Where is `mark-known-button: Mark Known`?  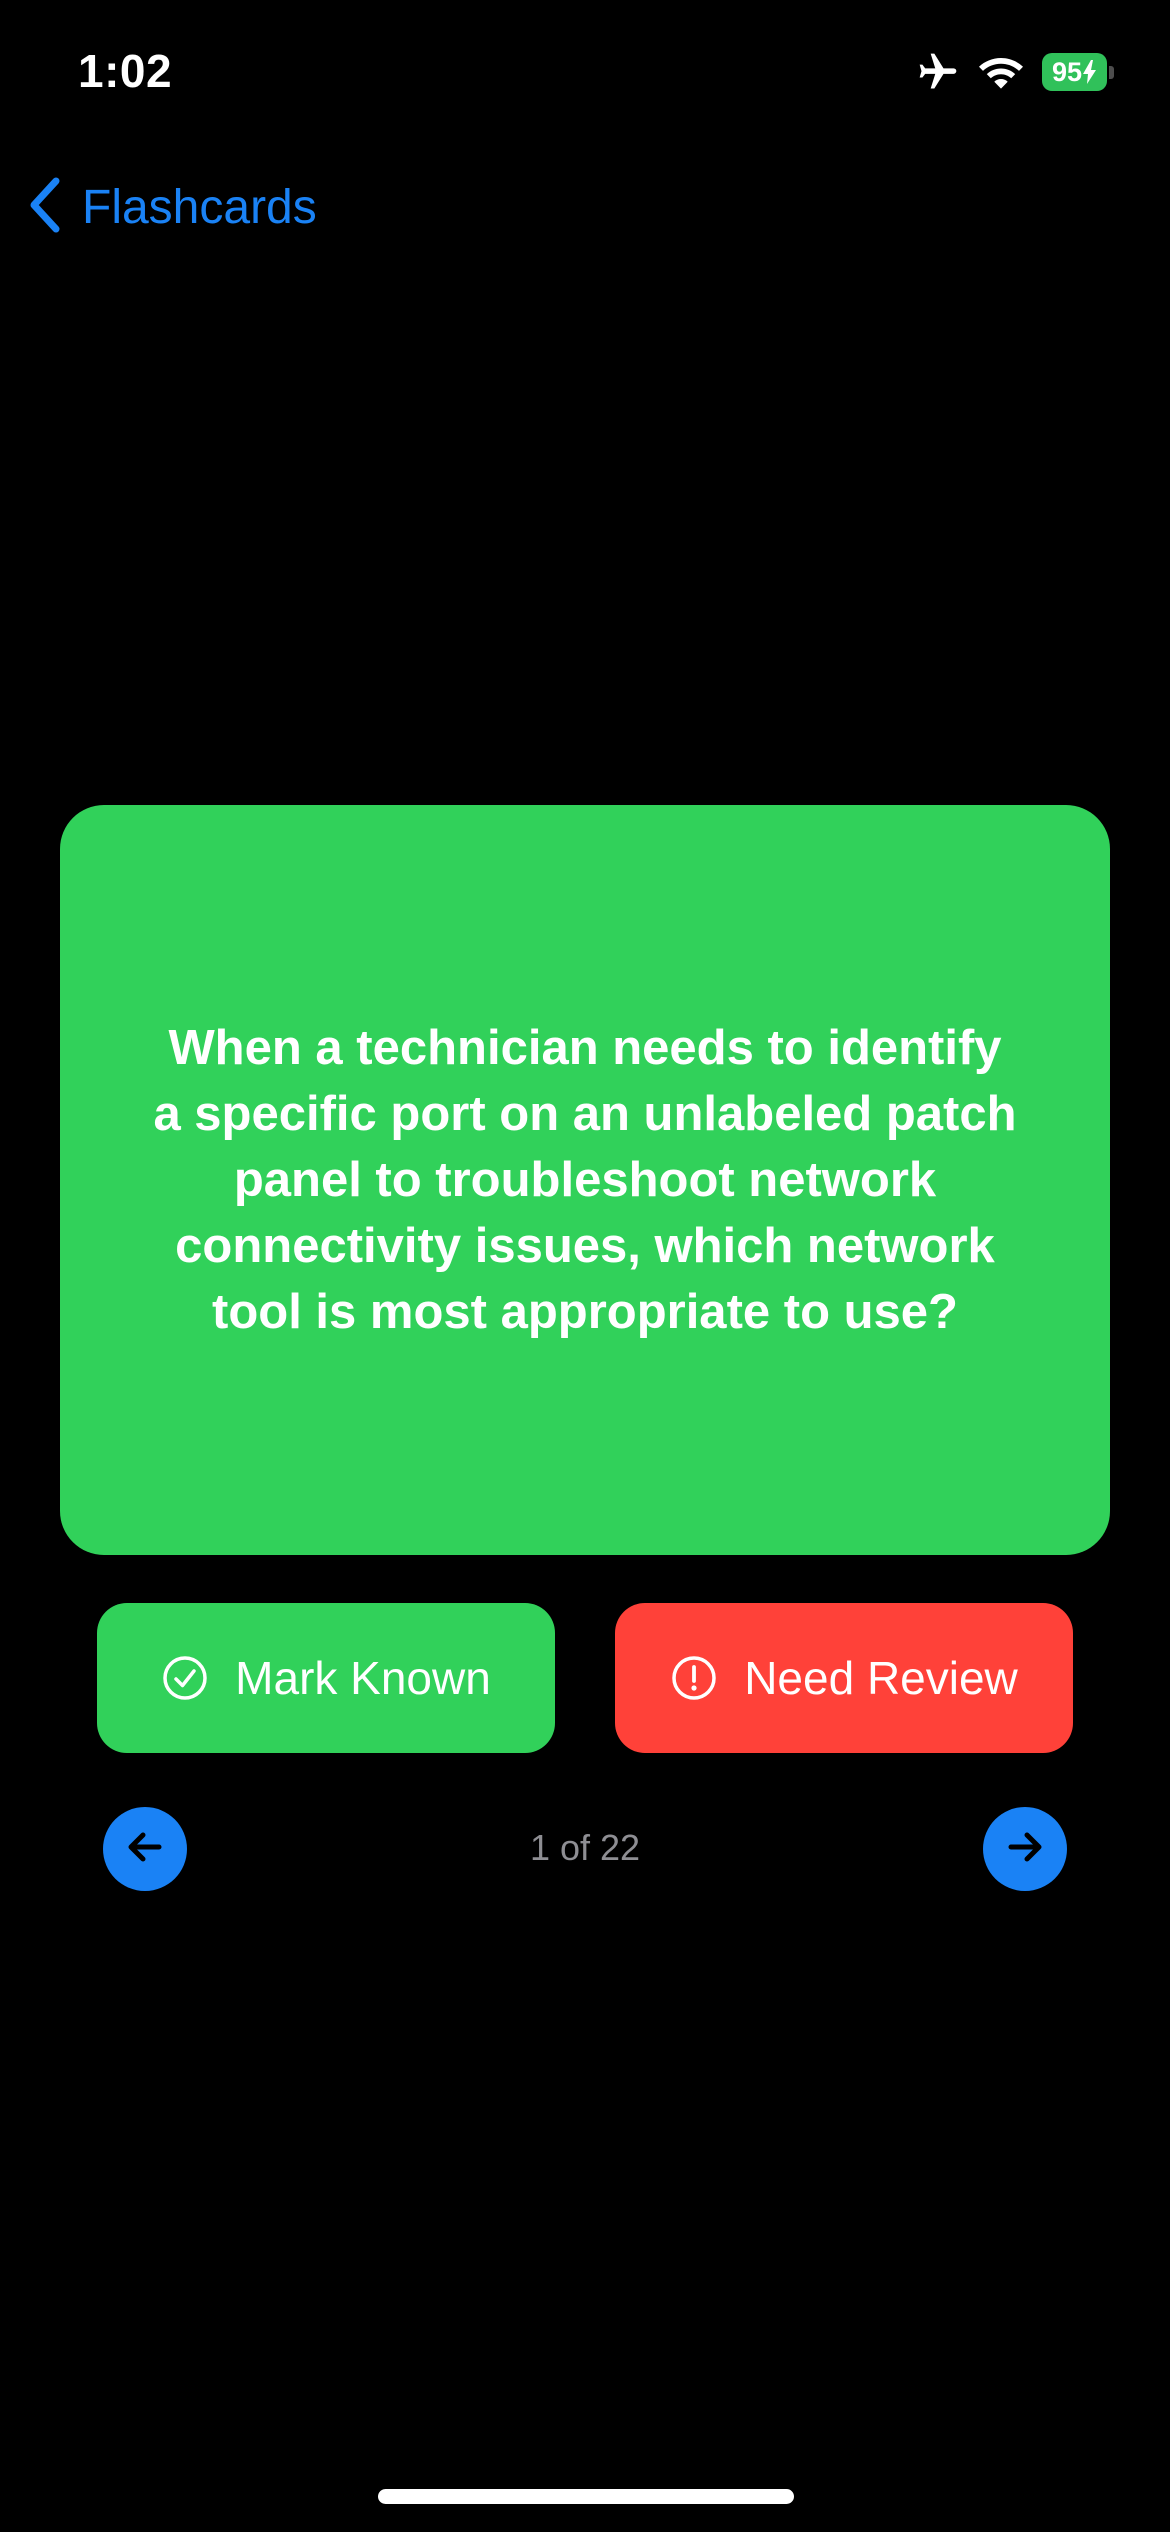
mark-known-button: Mark Known is located at coordinates (326, 1678).